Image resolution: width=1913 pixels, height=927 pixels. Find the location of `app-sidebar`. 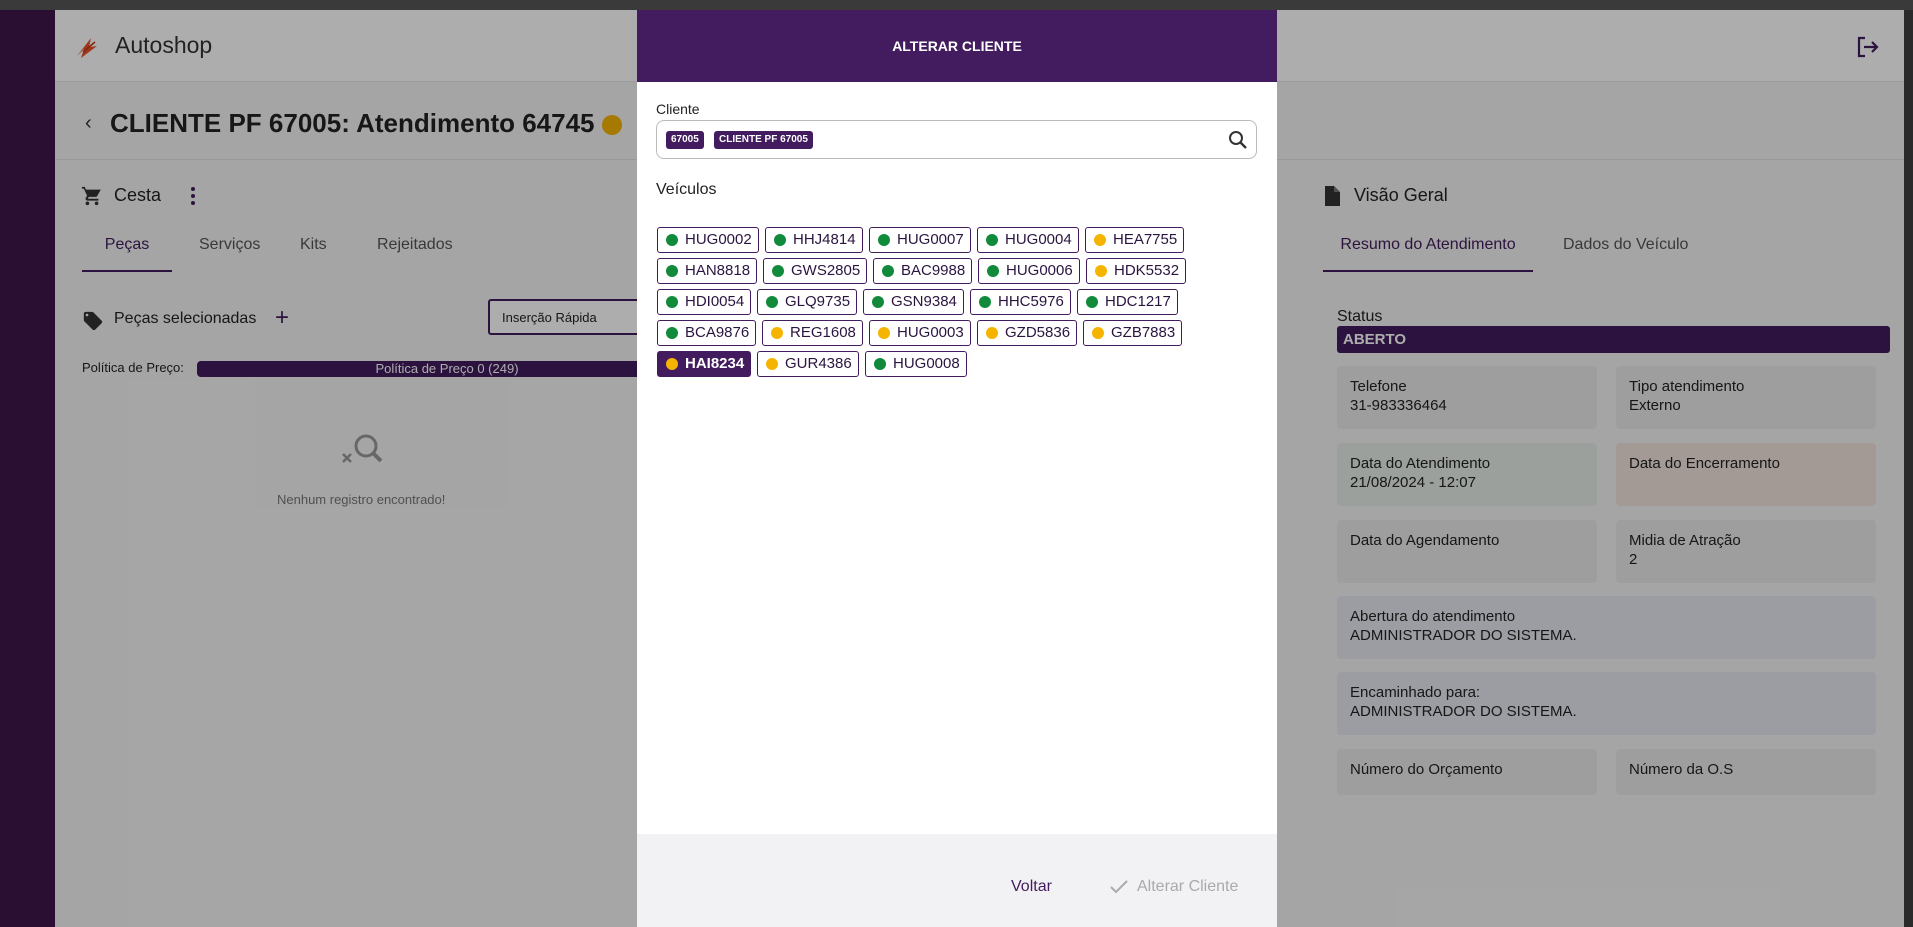

app-sidebar is located at coordinates (27, 468).